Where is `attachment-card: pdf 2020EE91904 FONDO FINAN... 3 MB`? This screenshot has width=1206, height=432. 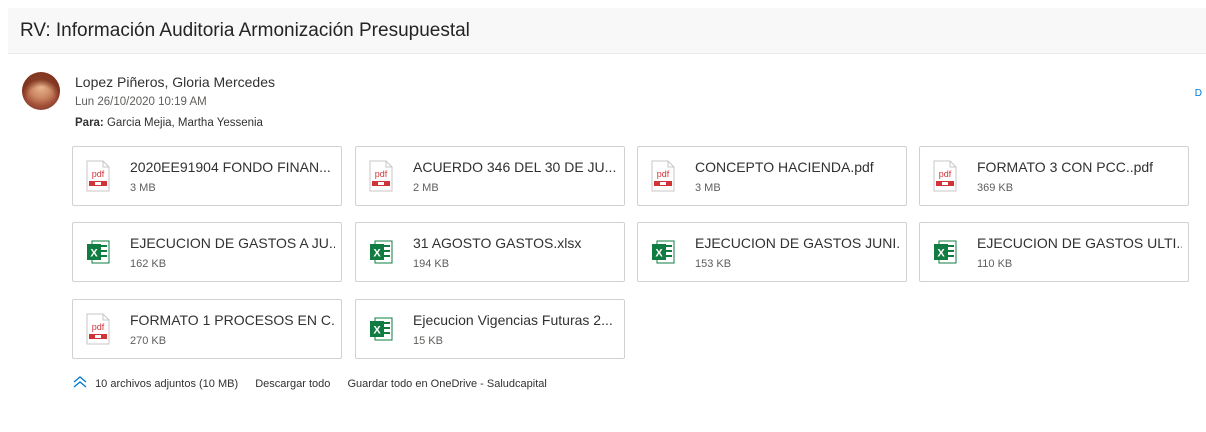 attachment-card: pdf 2020EE91904 FONDO FINAN... 3 MB is located at coordinates (207, 176).